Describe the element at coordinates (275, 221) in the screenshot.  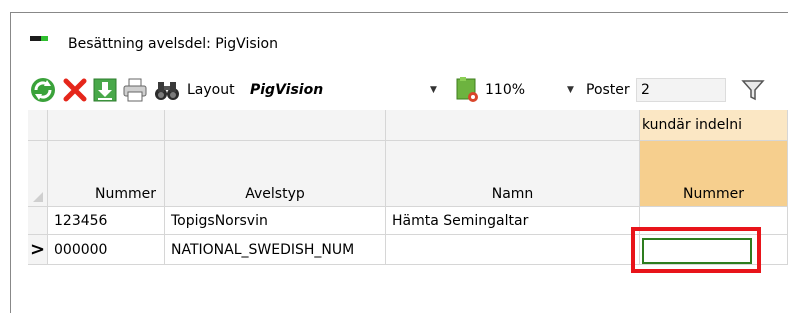
I see `table-cell: TopigsNorsvin` at that location.